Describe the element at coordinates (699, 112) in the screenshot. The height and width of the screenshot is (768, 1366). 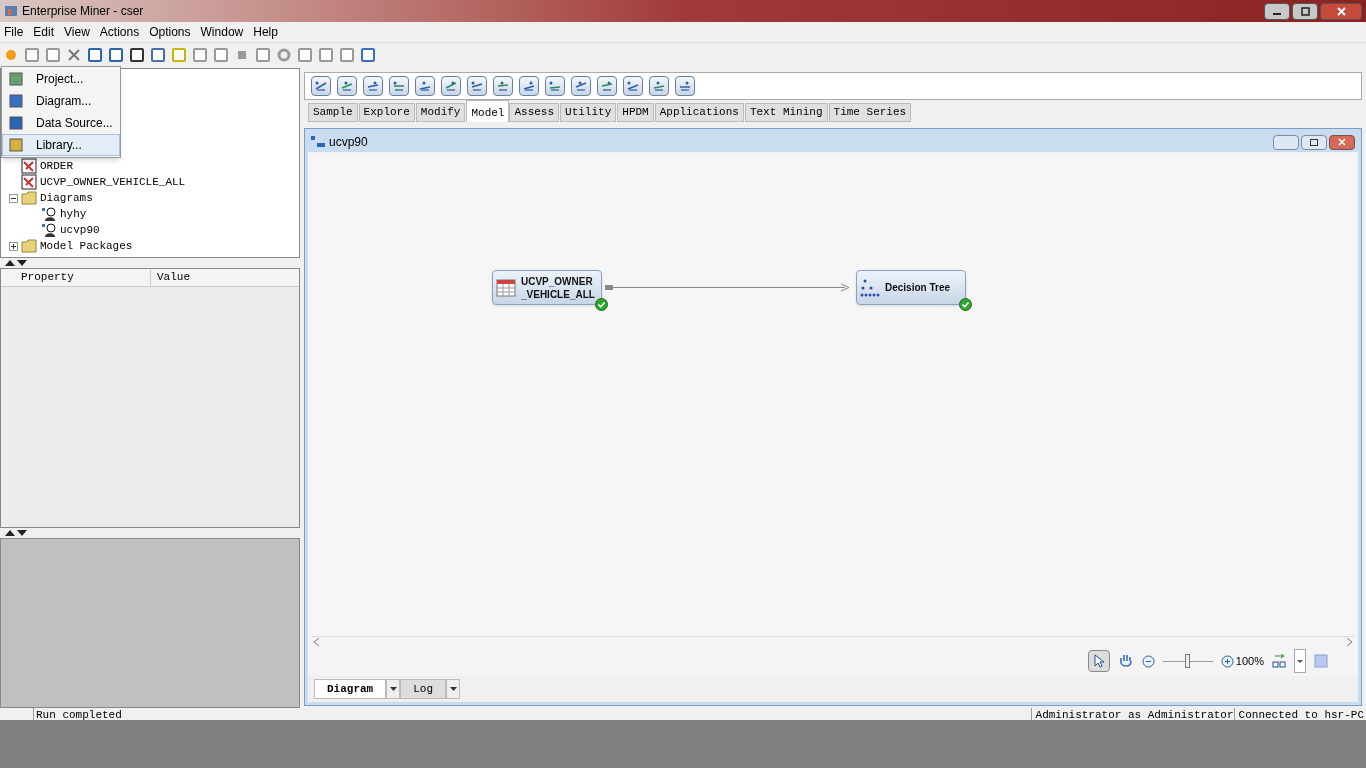
I see `tab: Applications` at that location.